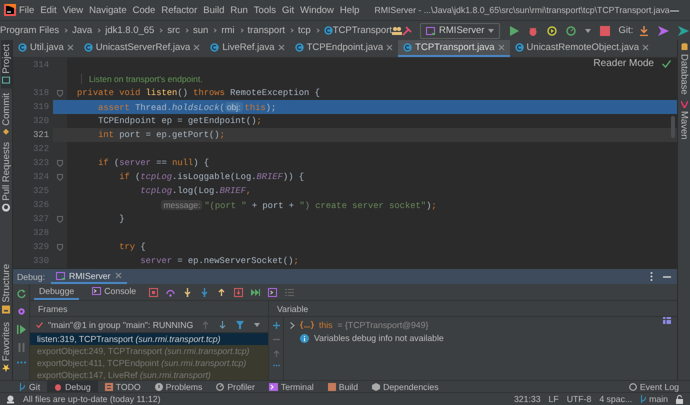 This screenshot has height=405, width=690. What do you see at coordinates (267, 30) in the screenshot?
I see `breadcrumb: transport` at bounding box center [267, 30].